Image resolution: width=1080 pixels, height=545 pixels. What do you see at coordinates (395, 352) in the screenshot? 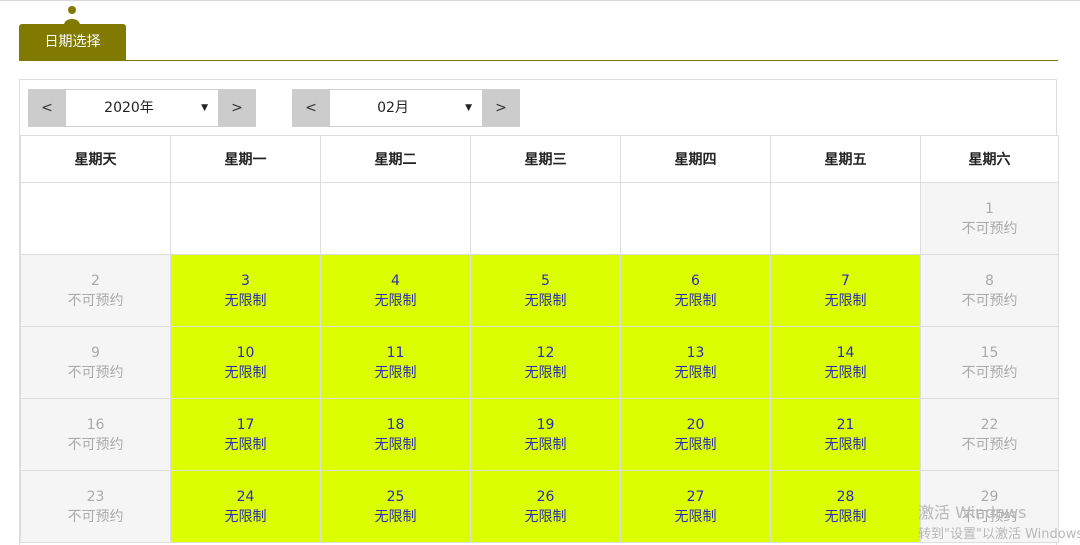
I see `day-number: 11` at bounding box center [395, 352].